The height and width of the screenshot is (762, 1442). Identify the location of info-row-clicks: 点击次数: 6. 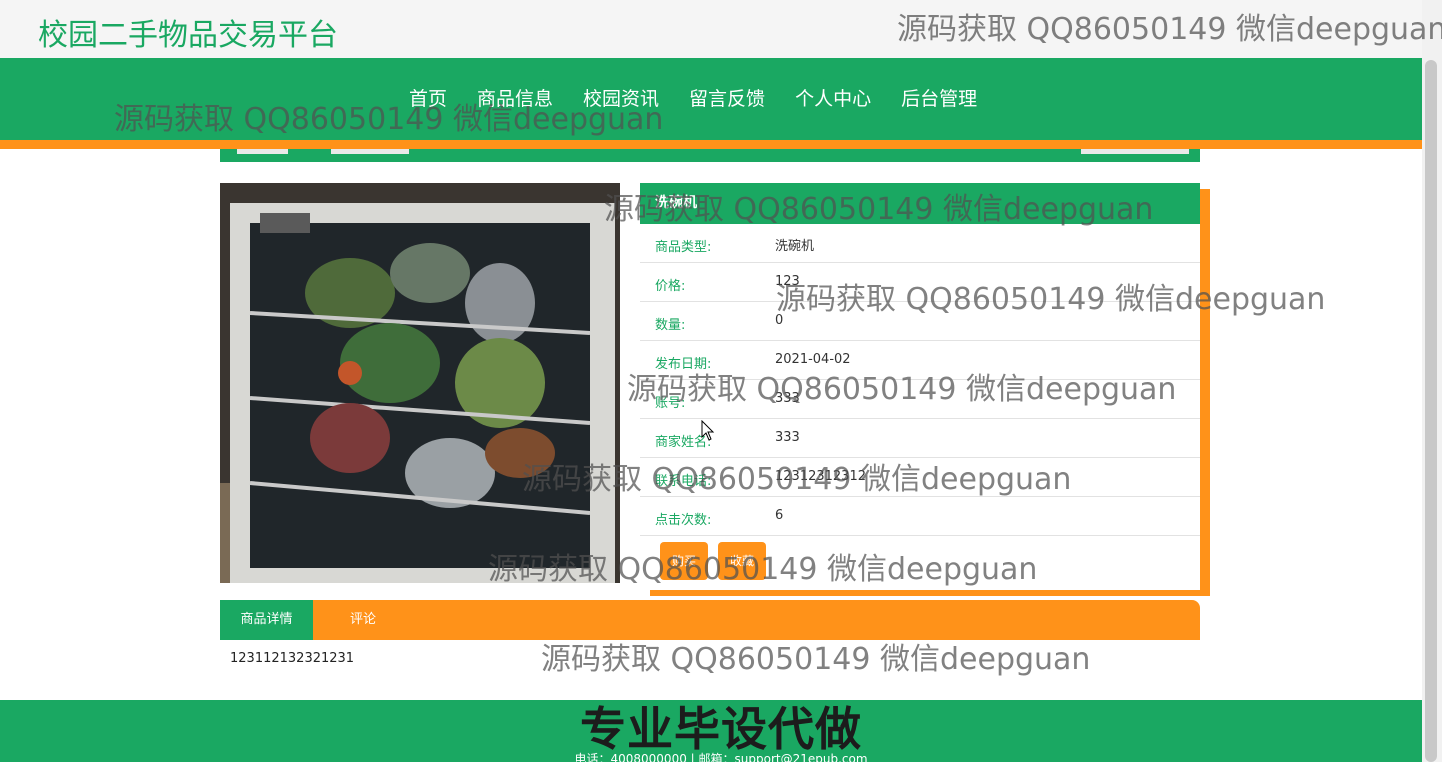
(920, 516).